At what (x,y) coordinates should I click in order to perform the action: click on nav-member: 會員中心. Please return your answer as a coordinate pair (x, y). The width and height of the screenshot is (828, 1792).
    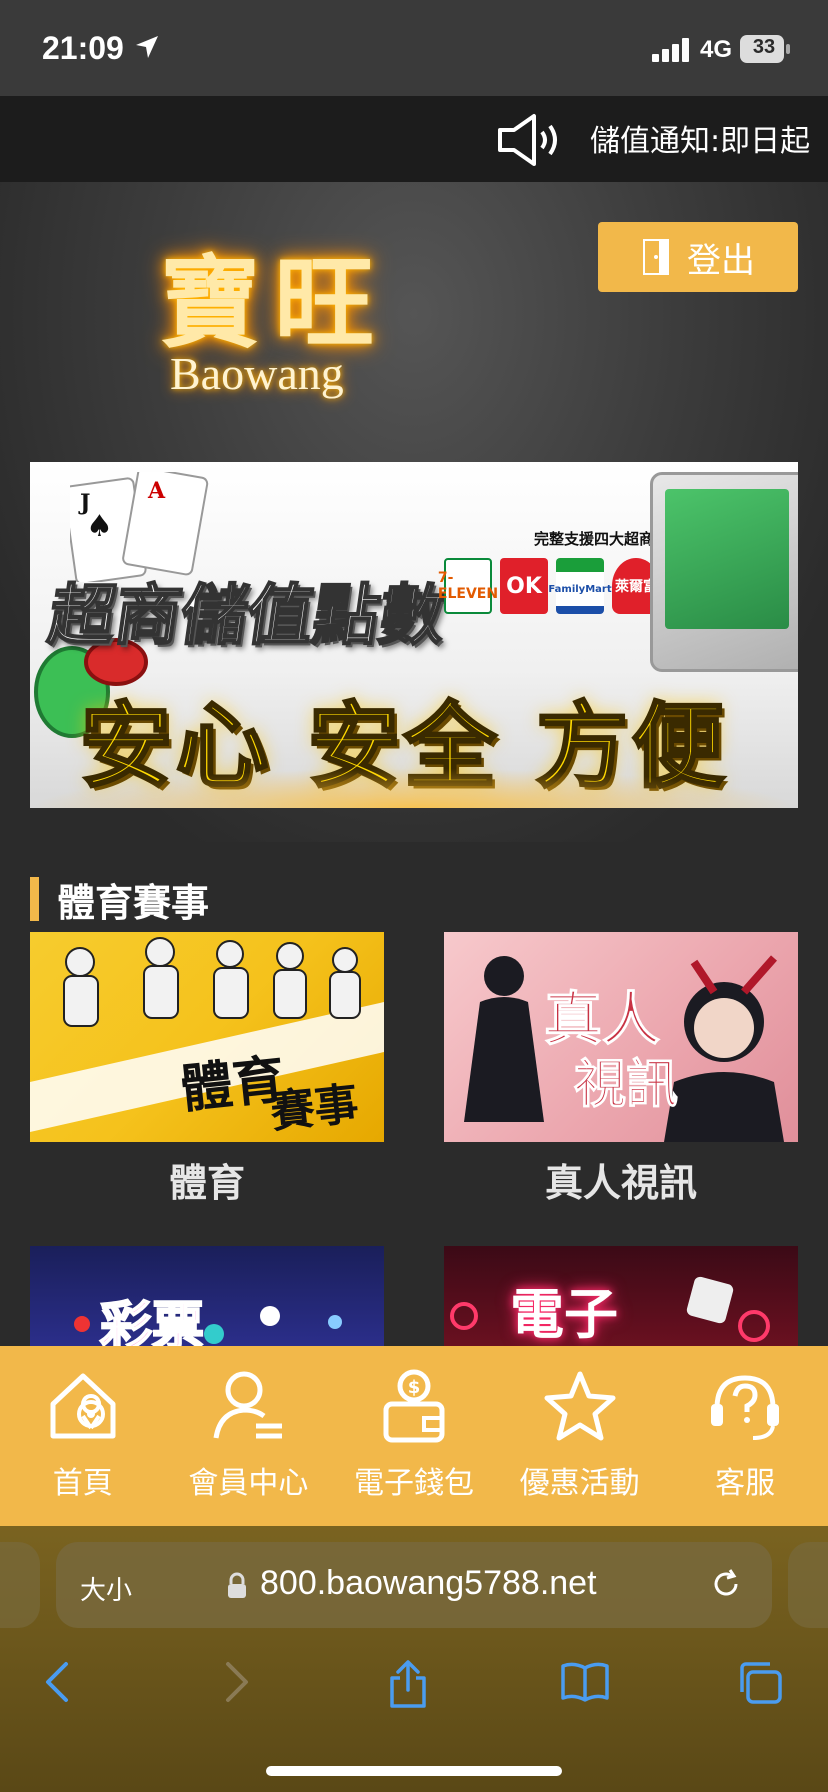
    Looking at the image, I should click on (248, 1435).